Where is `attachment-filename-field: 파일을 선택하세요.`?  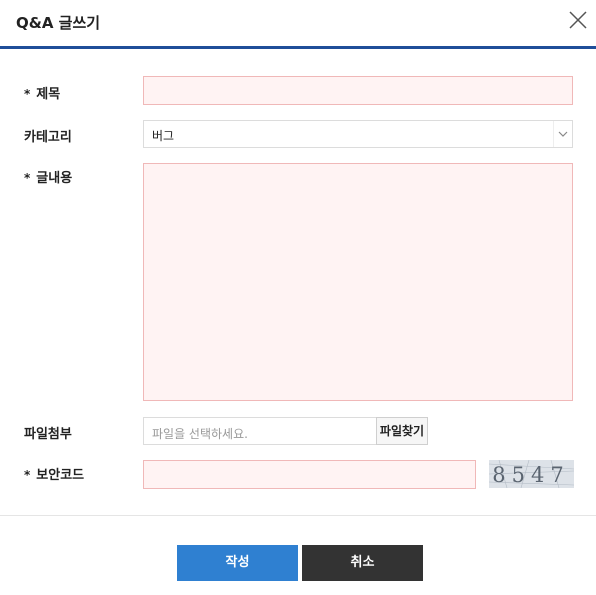 attachment-filename-field: 파일을 선택하세요. is located at coordinates (260, 431).